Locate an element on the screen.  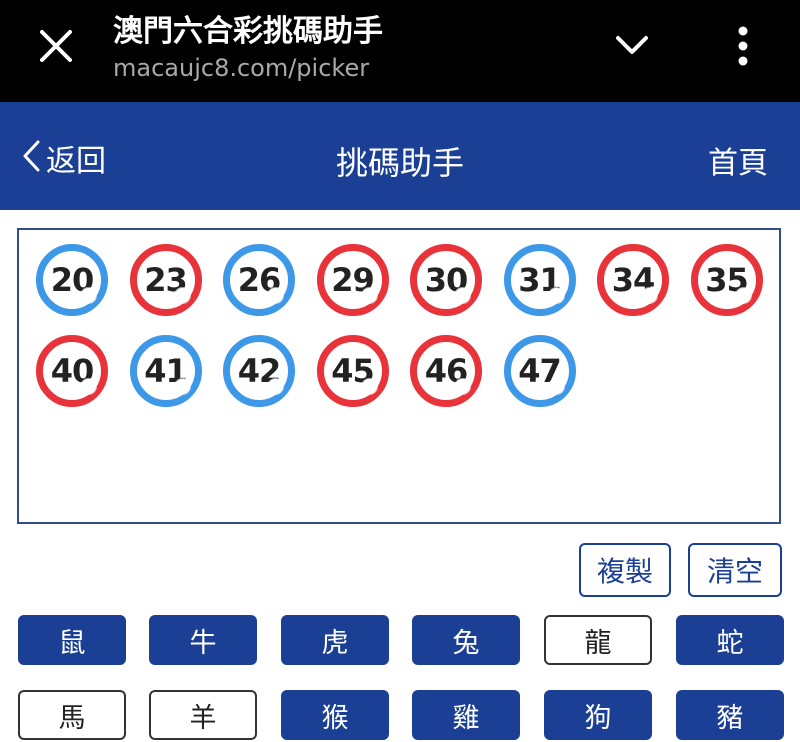
copy-button: 複製 is located at coordinates (625, 570).